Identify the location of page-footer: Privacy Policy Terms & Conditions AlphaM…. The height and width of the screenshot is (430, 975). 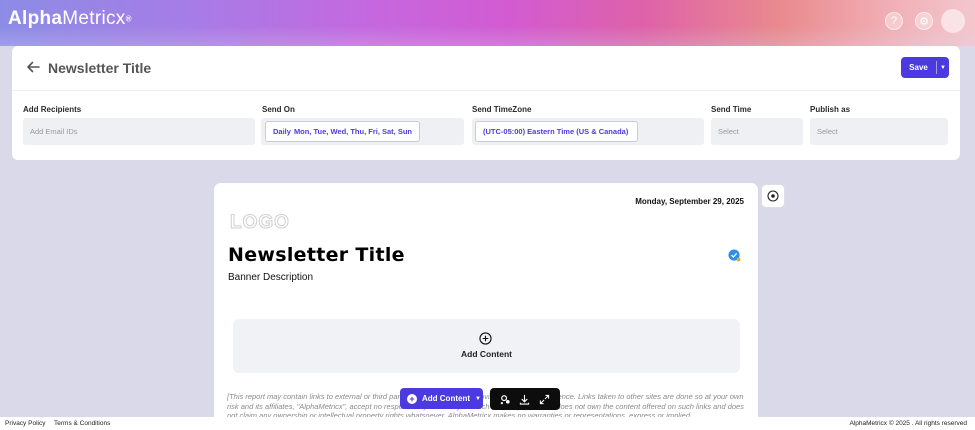
(487, 423).